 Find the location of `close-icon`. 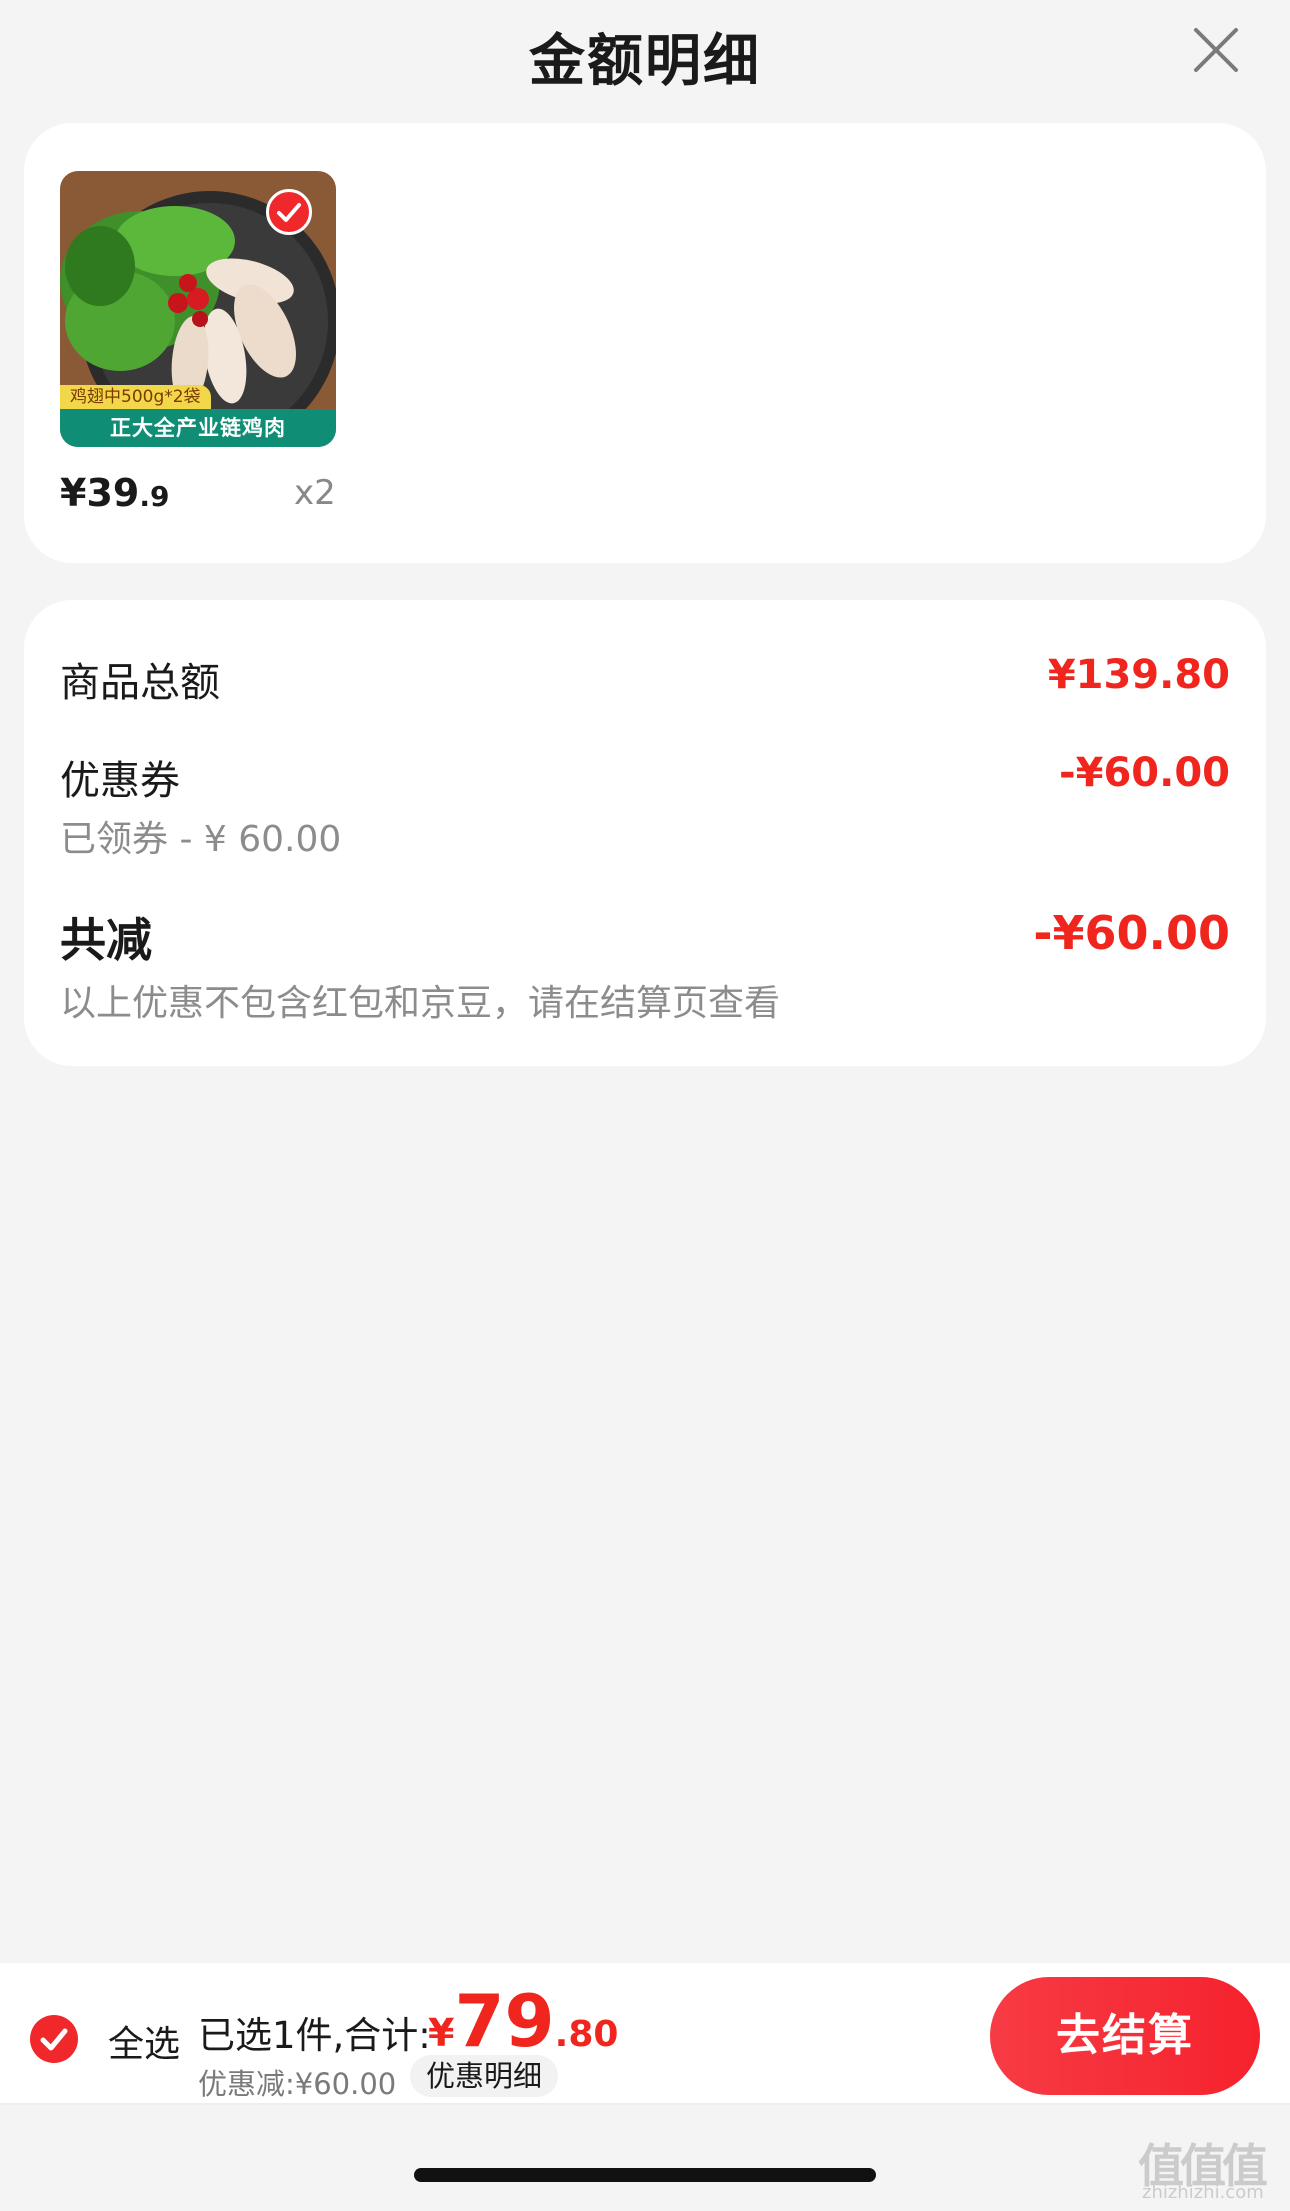

close-icon is located at coordinates (1216, 50).